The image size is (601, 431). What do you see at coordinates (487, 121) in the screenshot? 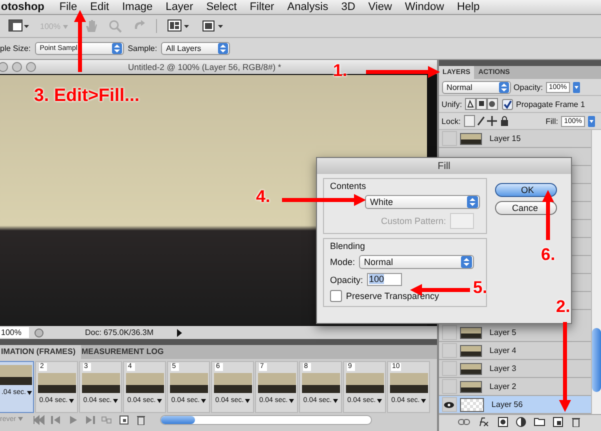
I see `lock-buttons-icon` at bounding box center [487, 121].